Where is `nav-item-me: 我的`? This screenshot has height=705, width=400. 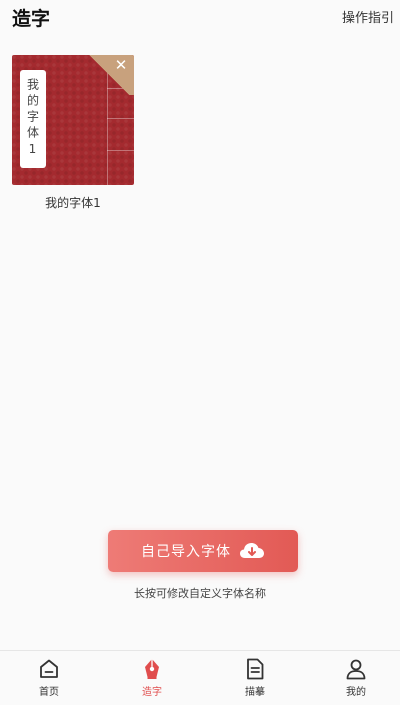
nav-item-me: 我的 is located at coordinates (356, 679).